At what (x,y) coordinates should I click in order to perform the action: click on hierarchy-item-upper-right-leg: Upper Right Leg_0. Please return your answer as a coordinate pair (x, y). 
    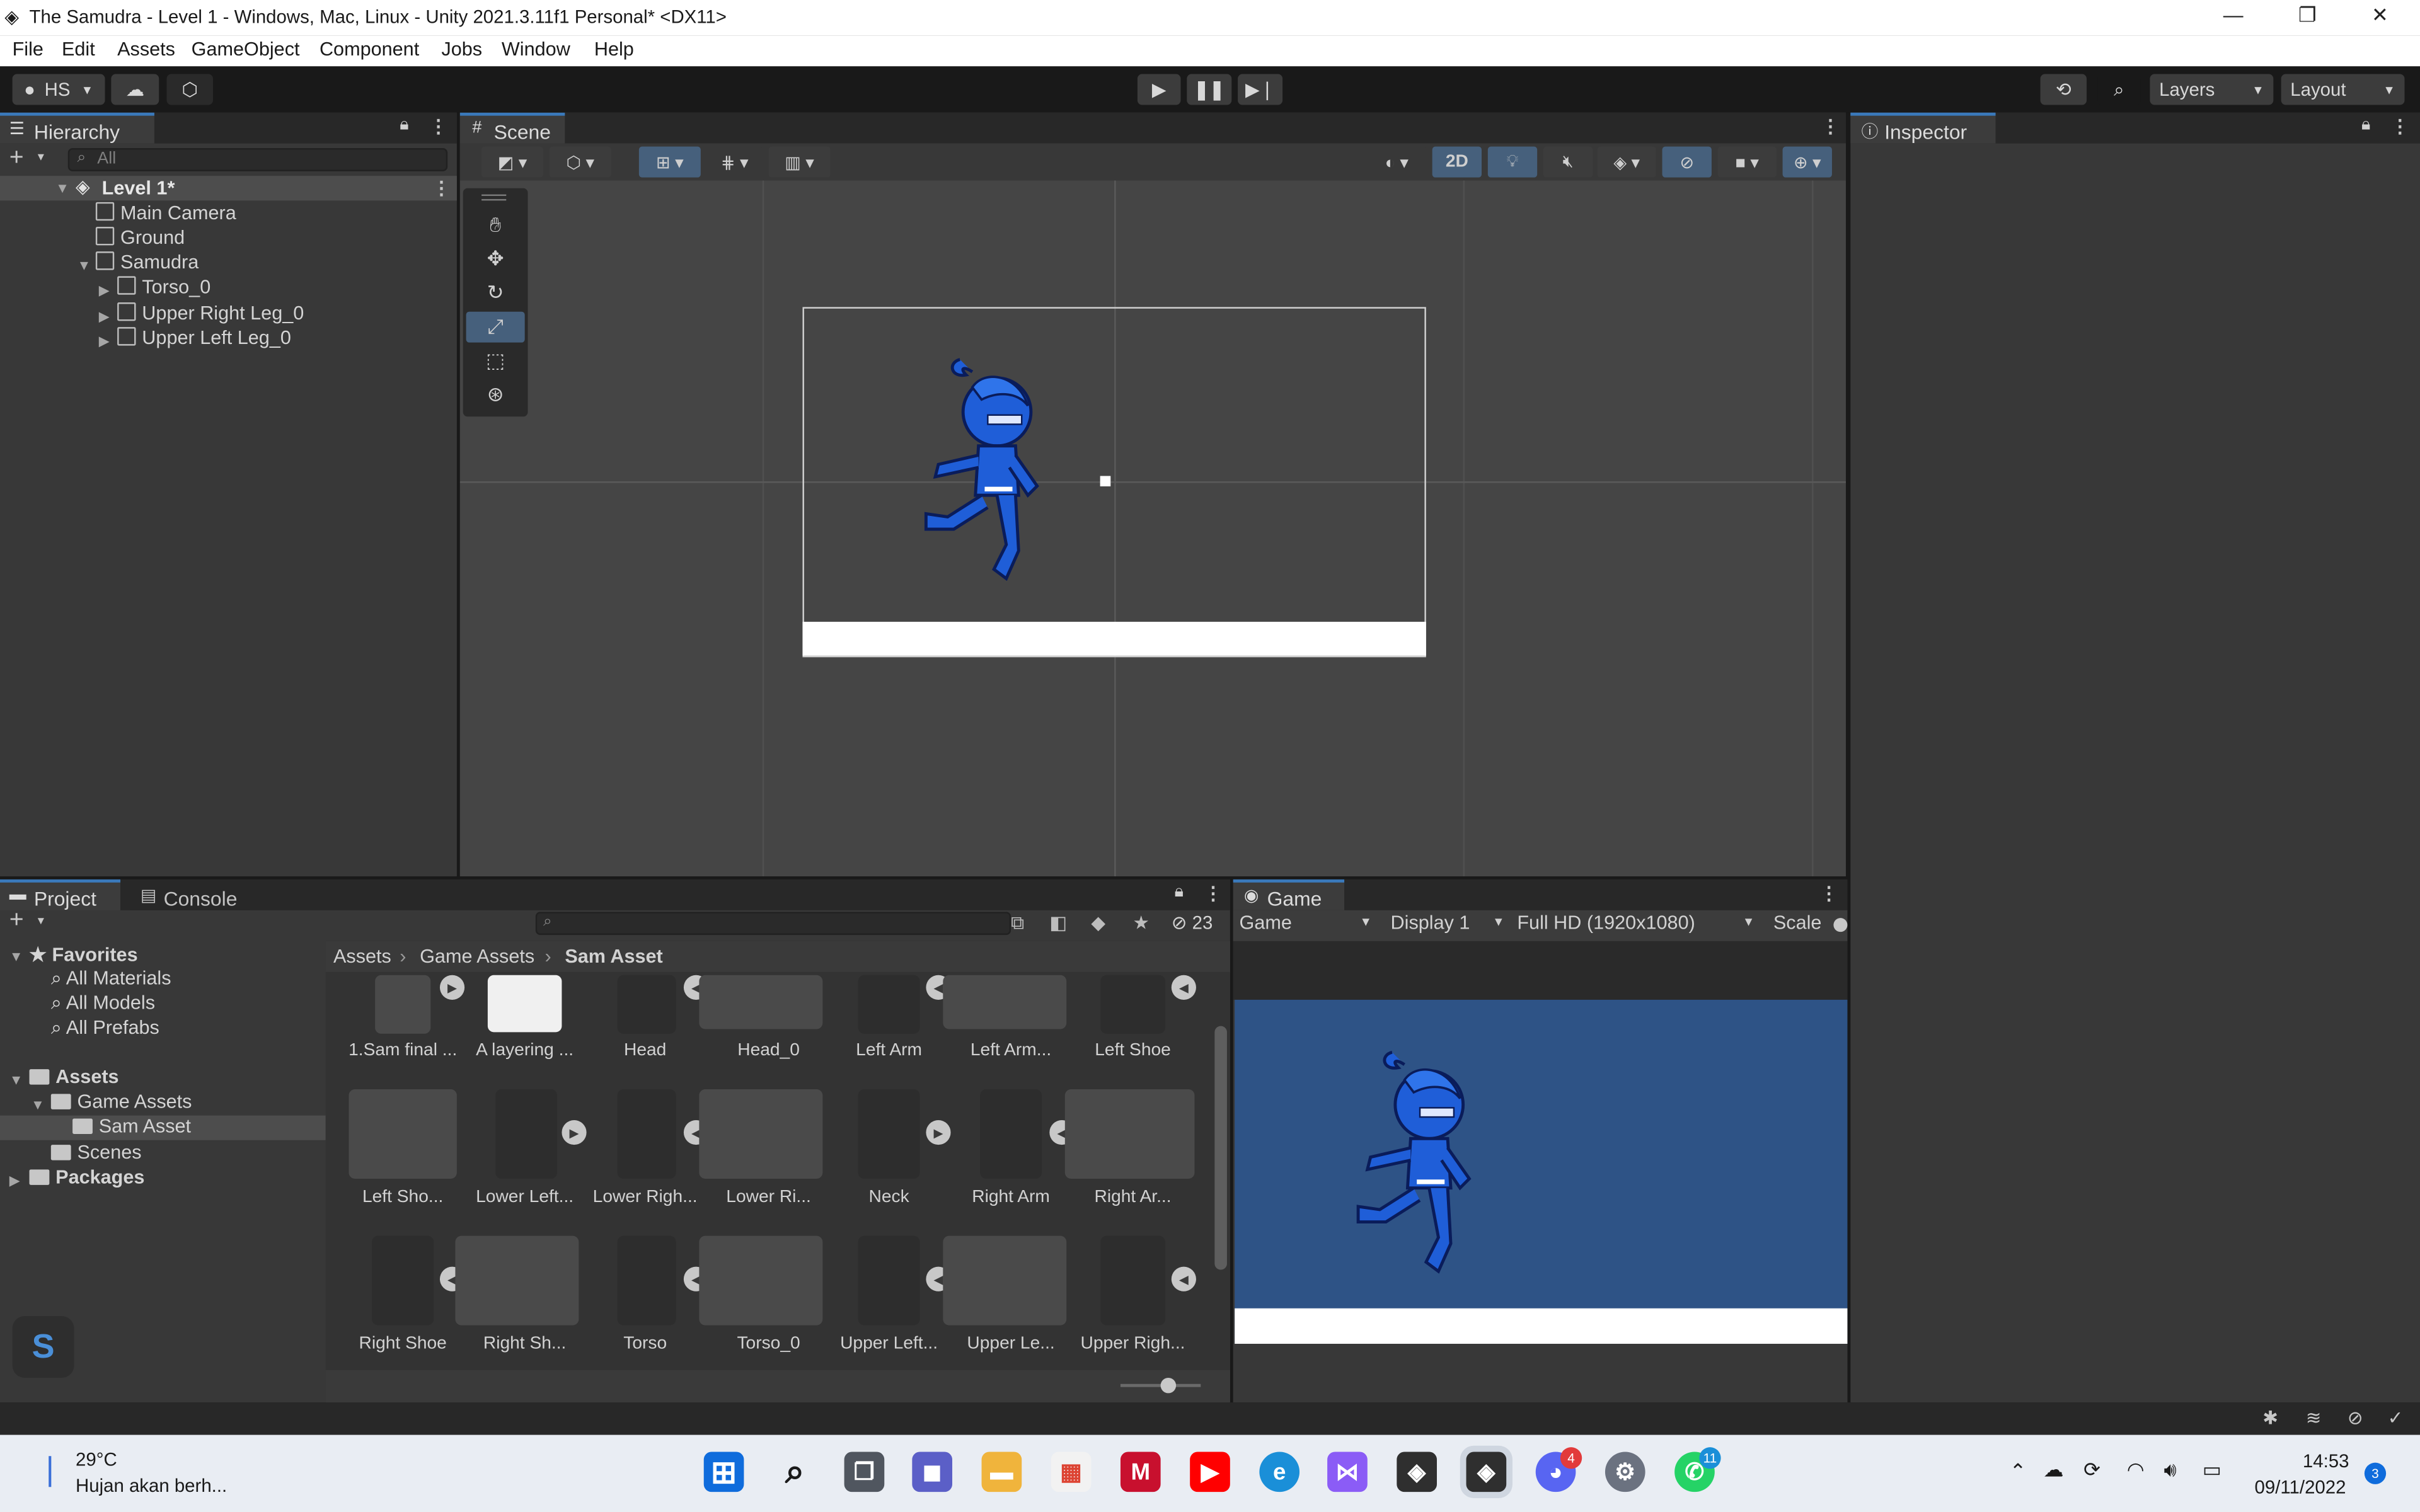
    Looking at the image, I should click on (211, 314).